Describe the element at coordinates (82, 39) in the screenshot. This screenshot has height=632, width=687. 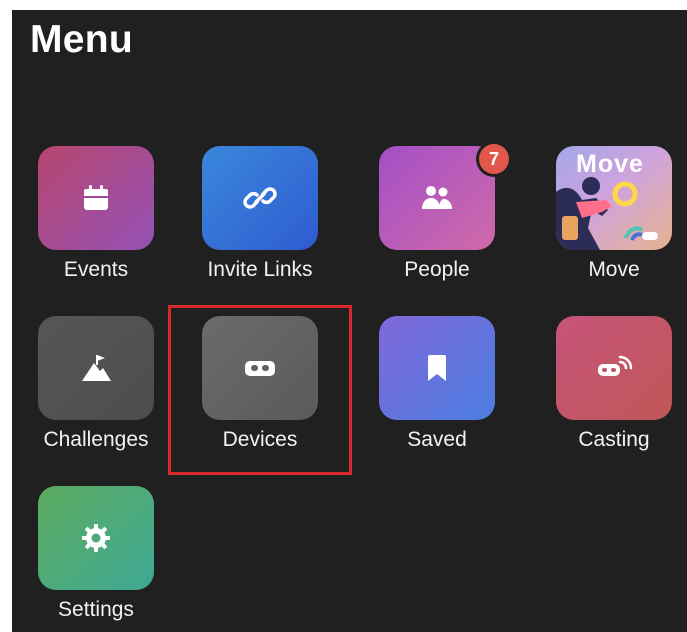
I see `page-title: Menu` at that location.